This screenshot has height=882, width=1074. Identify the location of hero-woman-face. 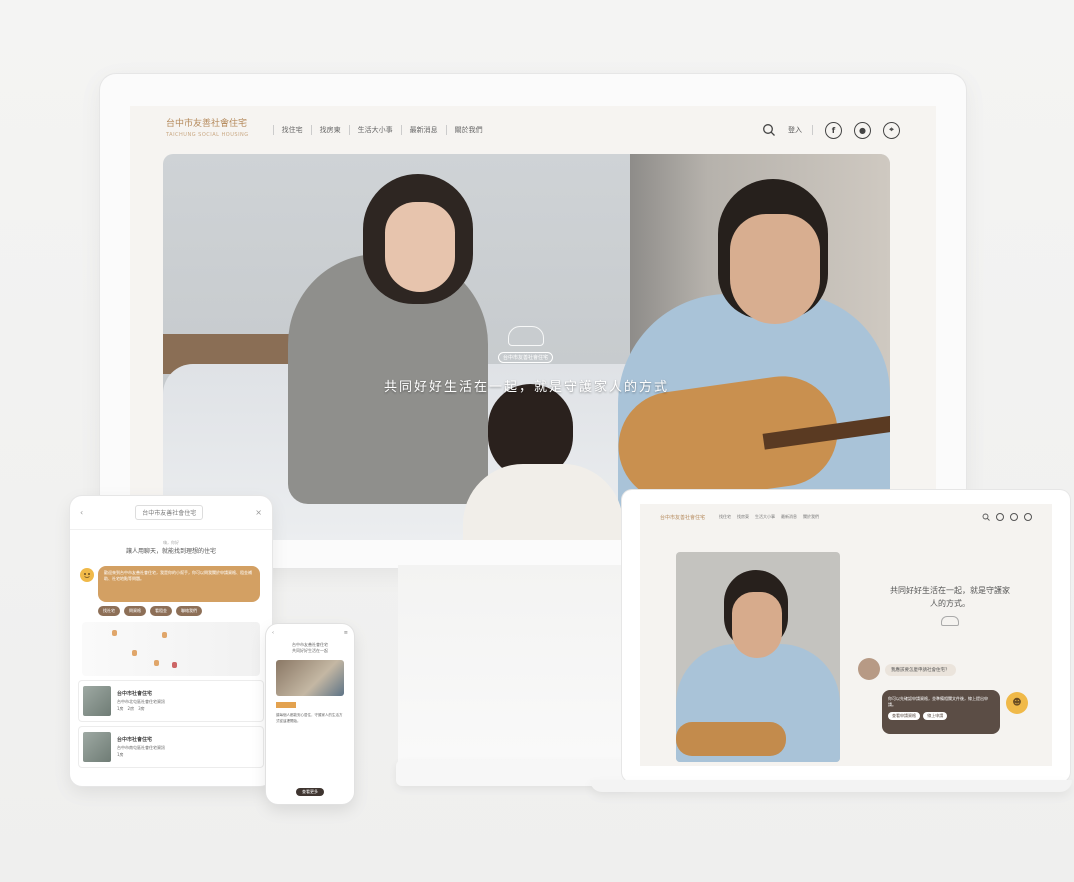
(420, 247).